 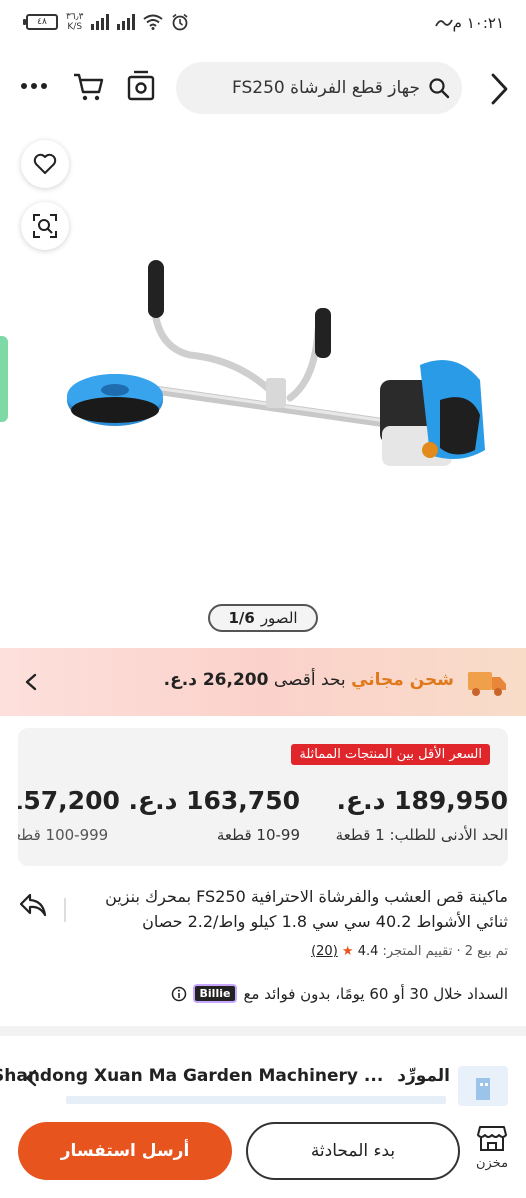 I want to click on search-bar: جهاز قطع الفرشاة FS250, so click(x=319, y=88).